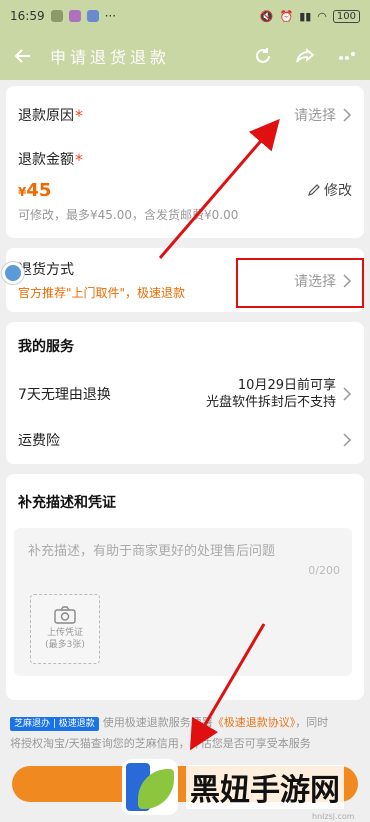 The height and width of the screenshot is (822, 370). I want to click on service-item-7day: 7天无理由退换 10月29日前可享 光盘软件拆封后不支持, so click(185, 394).